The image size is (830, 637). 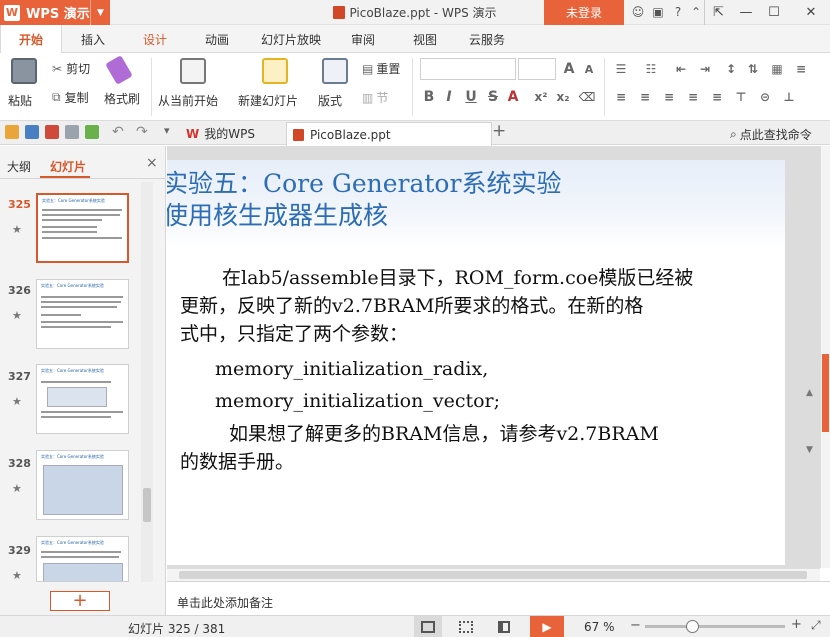 What do you see at coordinates (589, 69) in the screenshot?
I see `shrink-font-icon: A` at bounding box center [589, 69].